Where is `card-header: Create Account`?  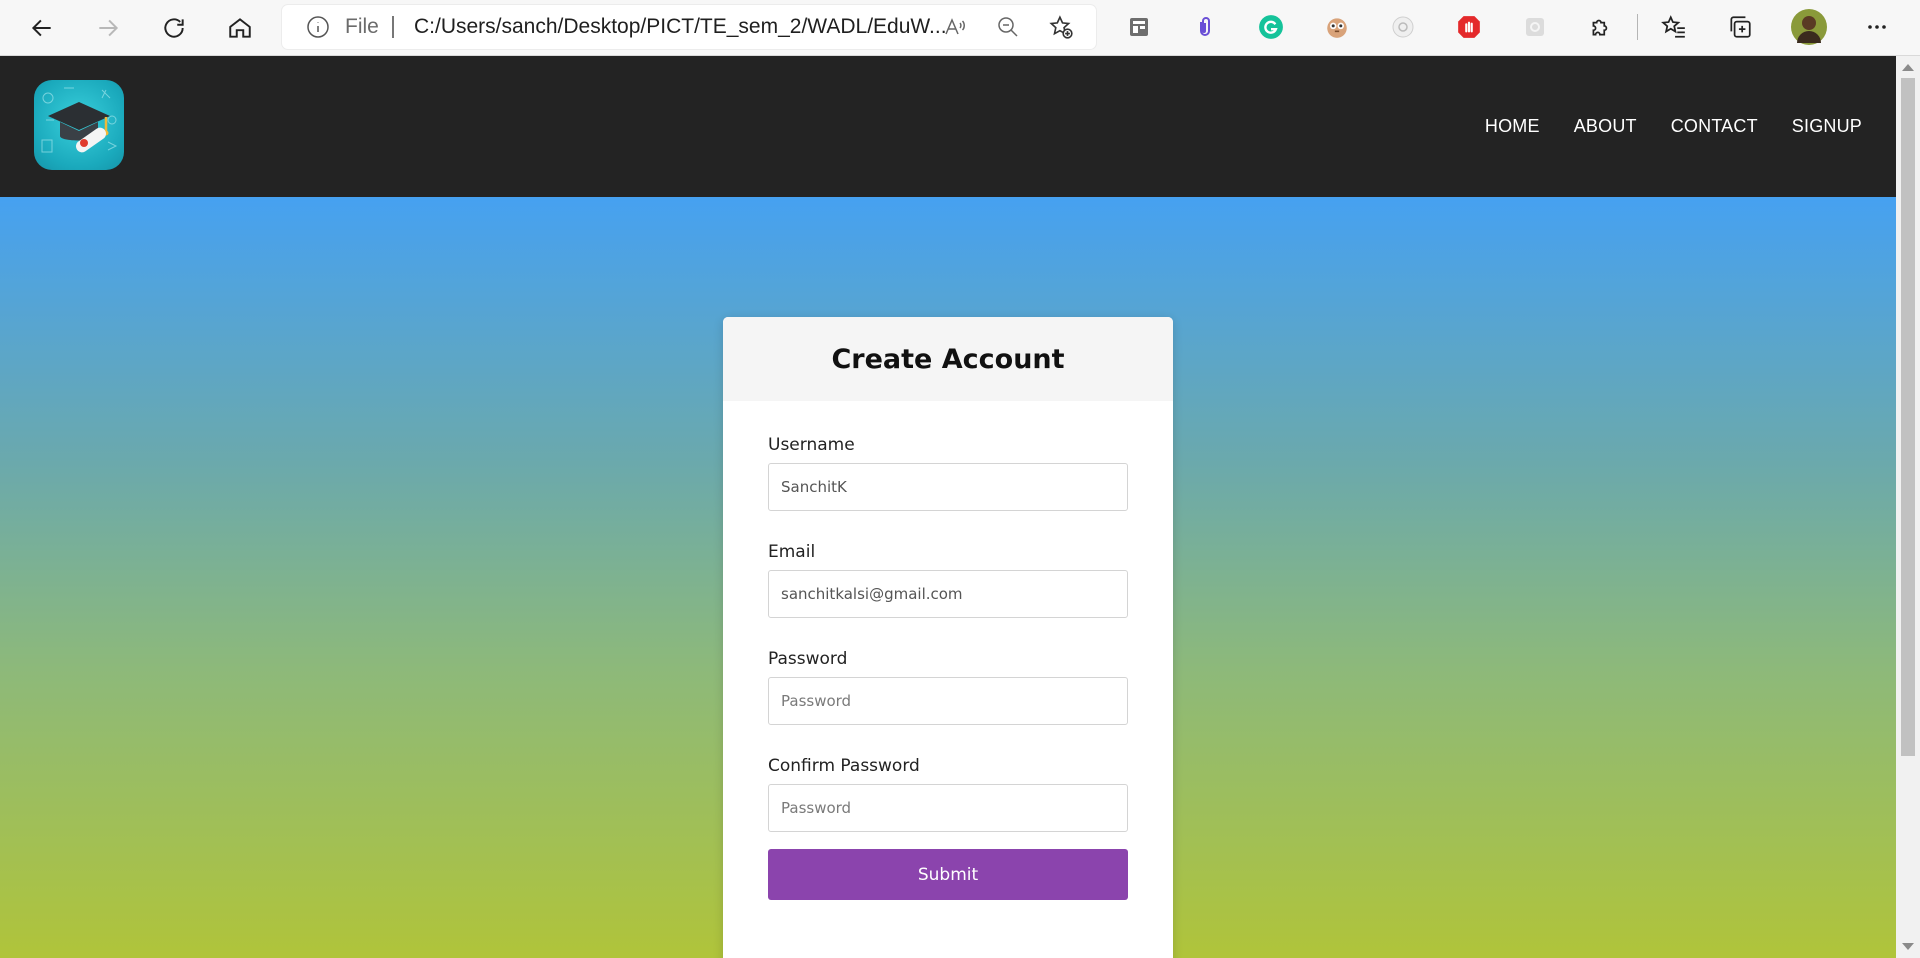 card-header: Create Account is located at coordinates (948, 359).